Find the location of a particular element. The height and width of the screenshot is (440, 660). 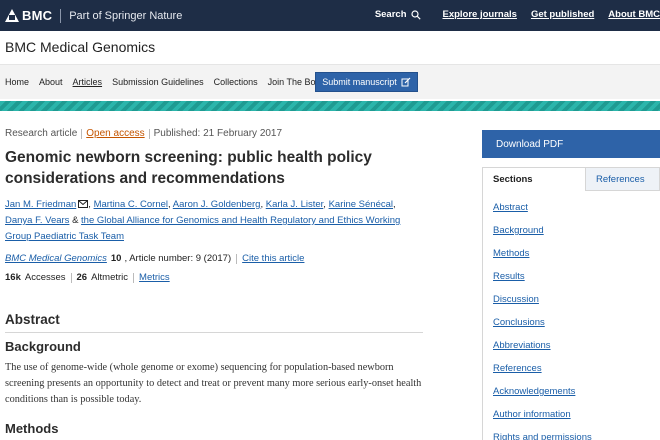

bmc-logo-icon is located at coordinates (12, 15).